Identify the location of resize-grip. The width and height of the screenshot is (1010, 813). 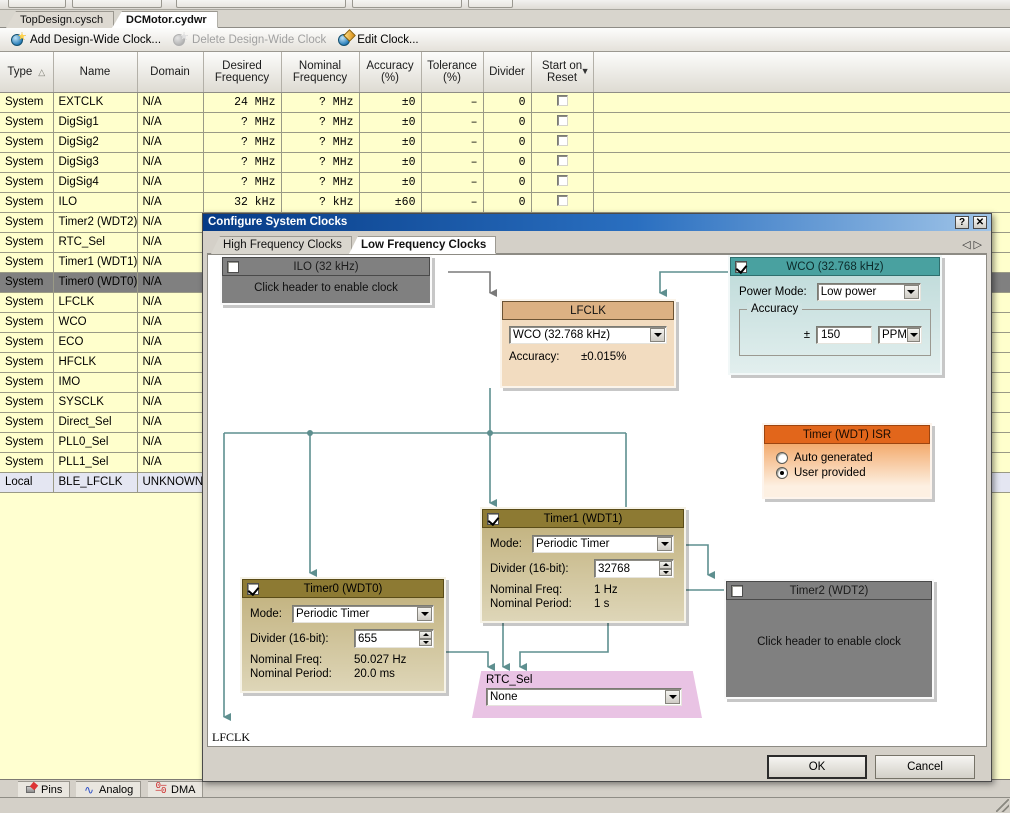
(1002, 805).